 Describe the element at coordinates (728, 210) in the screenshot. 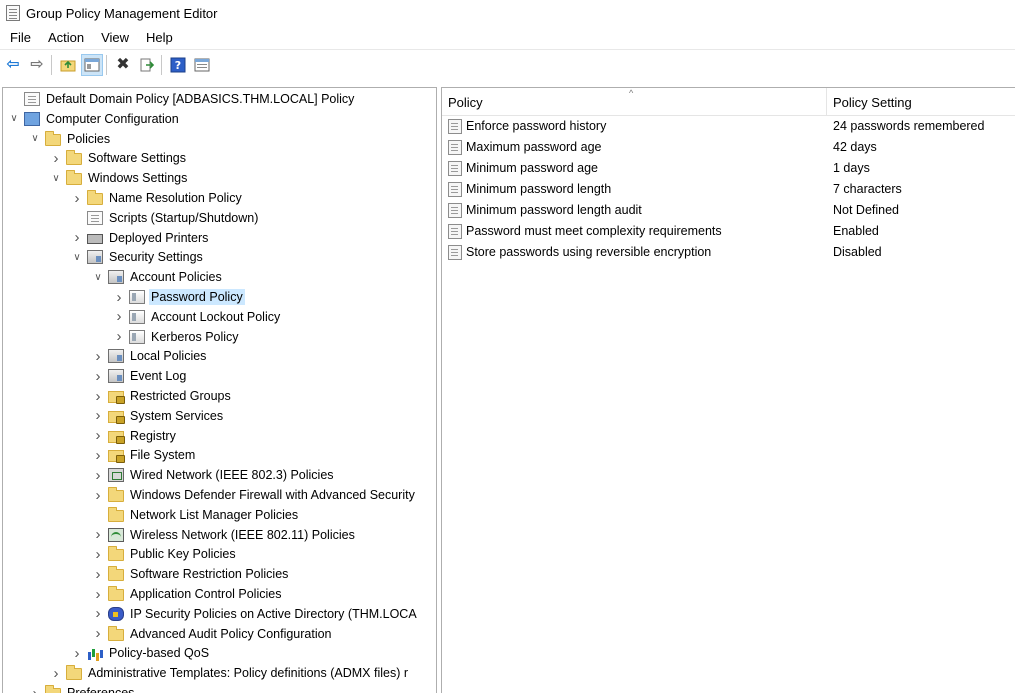

I see `policy-row: Minimum password length audit Not Defined` at that location.